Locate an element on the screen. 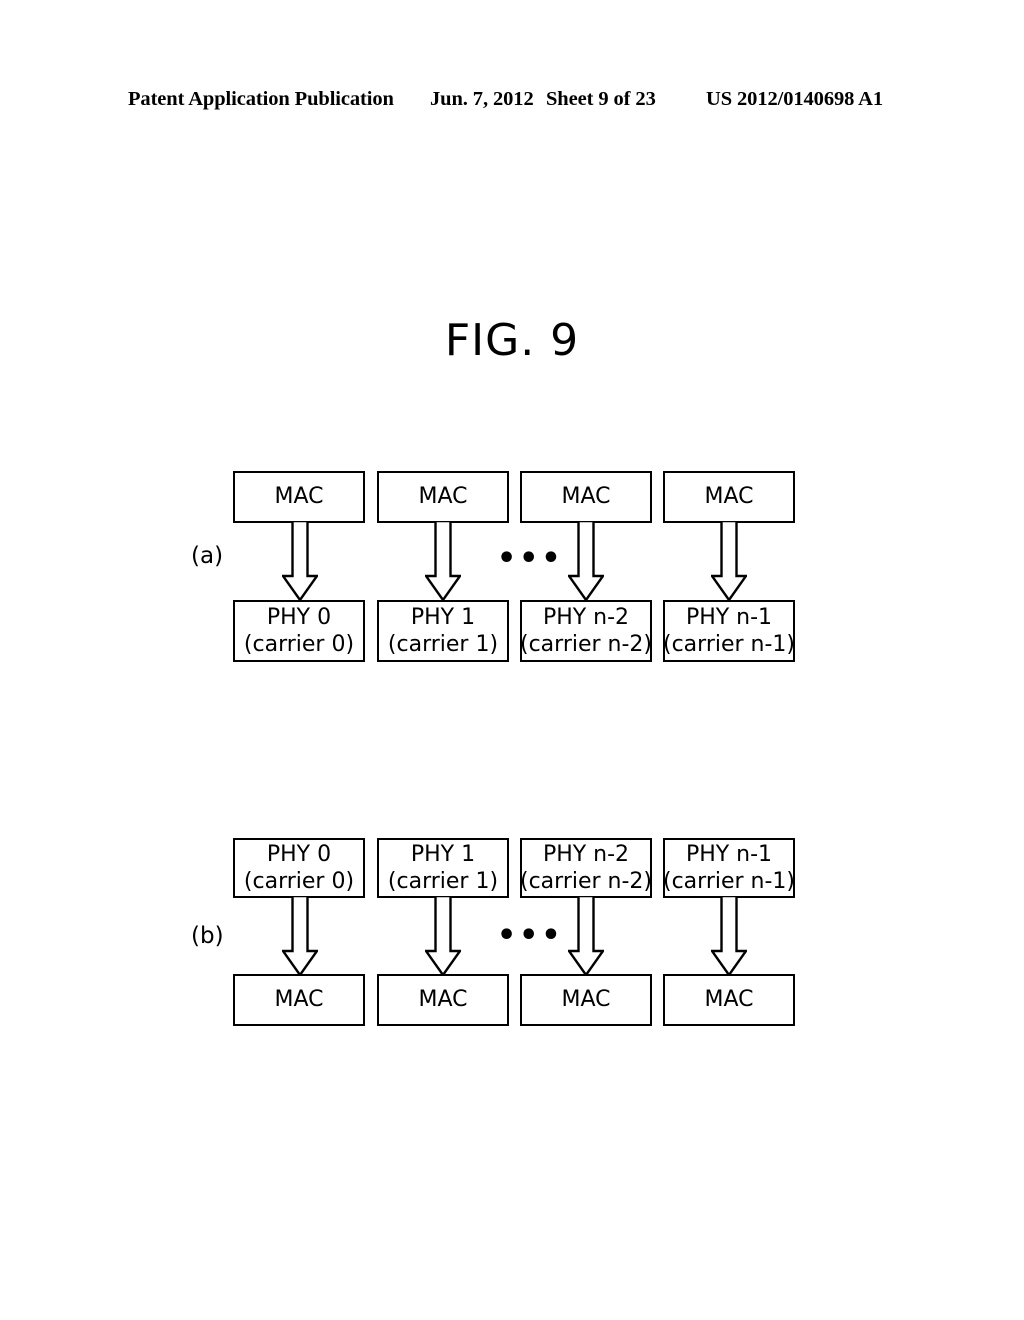  header-patent-number: US 2012/0140698 A1 is located at coordinates (795, 99).